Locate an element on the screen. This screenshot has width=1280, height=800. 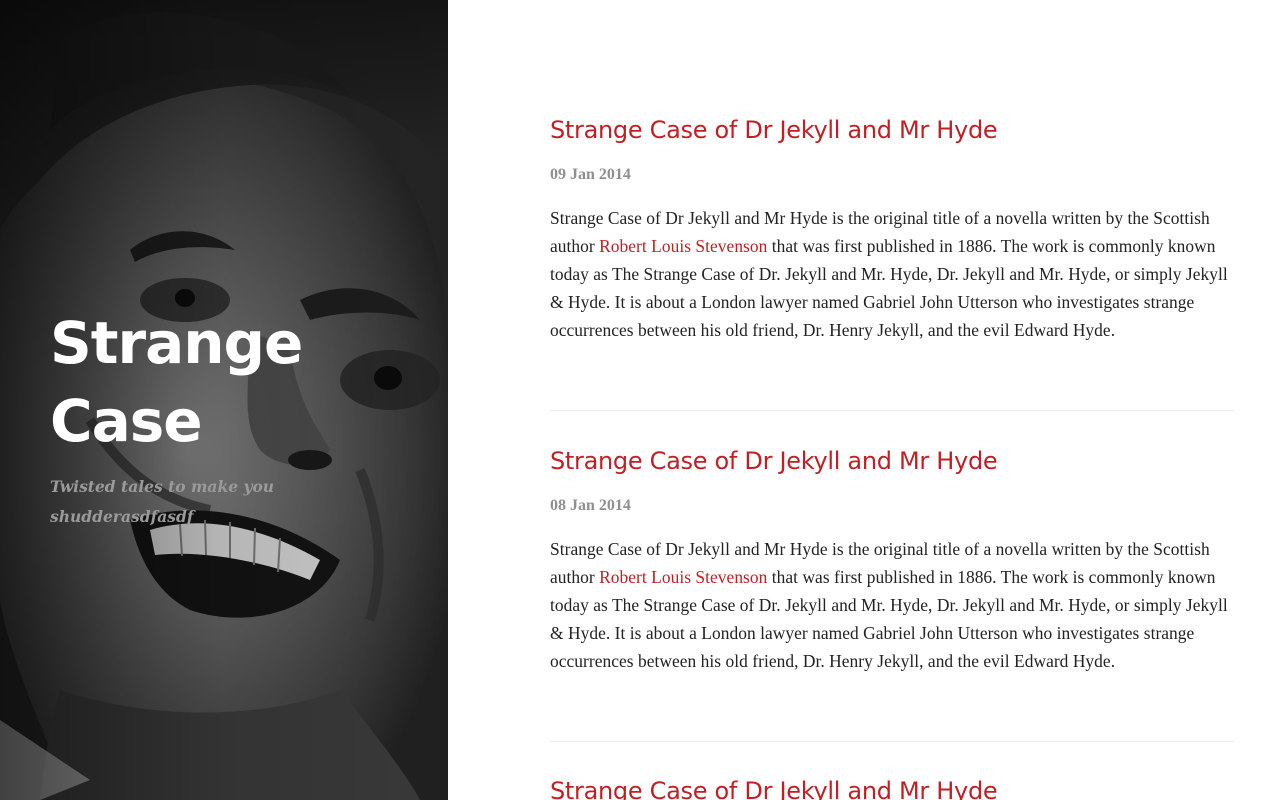
post-date: 09 Jan 2014 is located at coordinates (590, 174).